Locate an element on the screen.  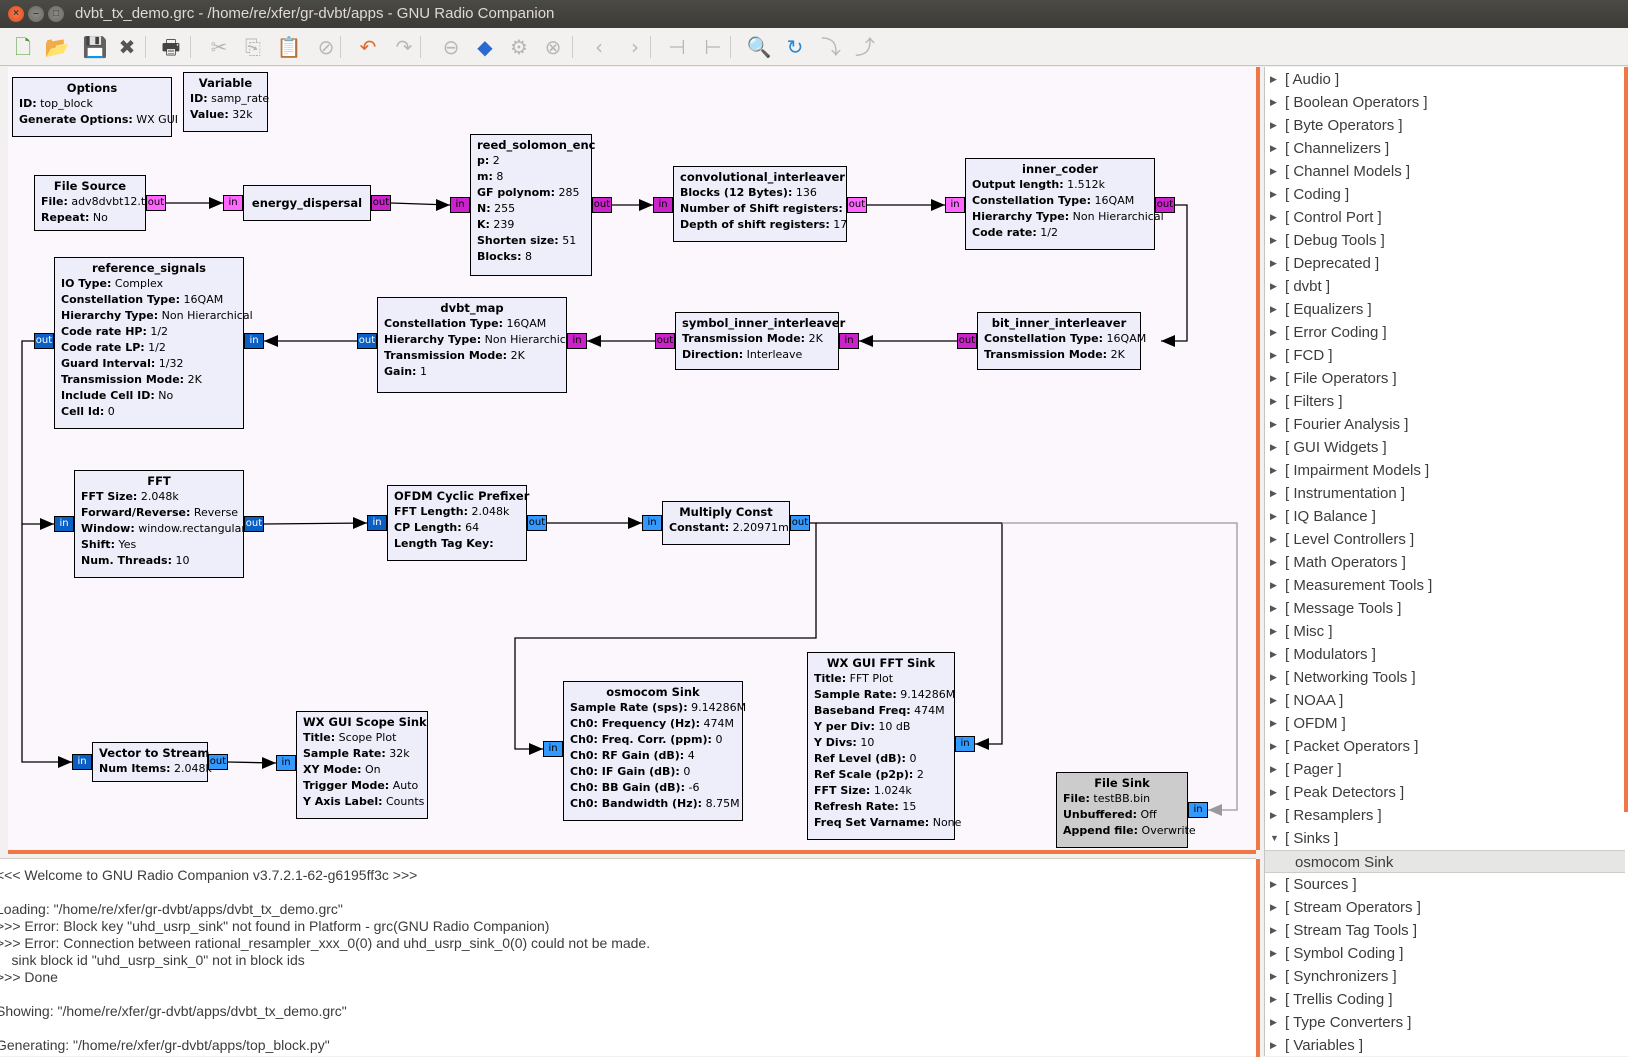
tree-category: ▶ [ Type Converters ] is located at coordinates (1445, 1022).